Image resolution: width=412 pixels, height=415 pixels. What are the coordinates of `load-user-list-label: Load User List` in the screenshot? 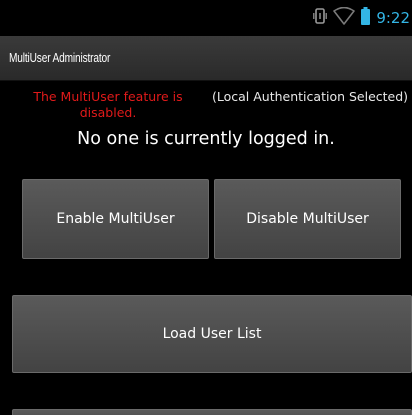 It's located at (212, 334).